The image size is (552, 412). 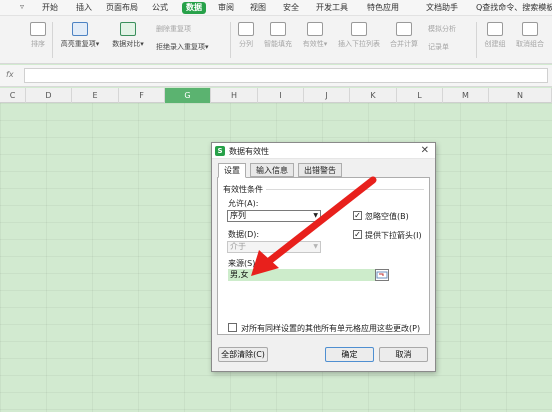 I want to click on apply-all-checkbox, so click(x=232, y=327).